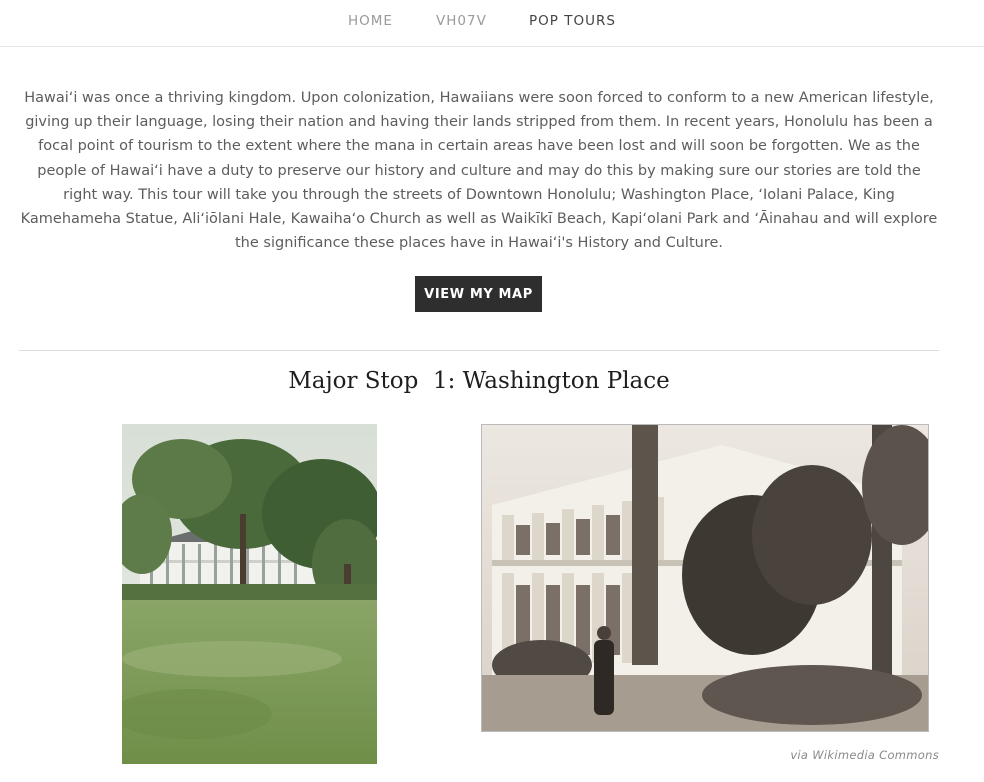 The image size is (984, 782). What do you see at coordinates (492, 23) in the screenshot?
I see `top-navigation: HOME VH07V POP TOURS` at bounding box center [492, 23].